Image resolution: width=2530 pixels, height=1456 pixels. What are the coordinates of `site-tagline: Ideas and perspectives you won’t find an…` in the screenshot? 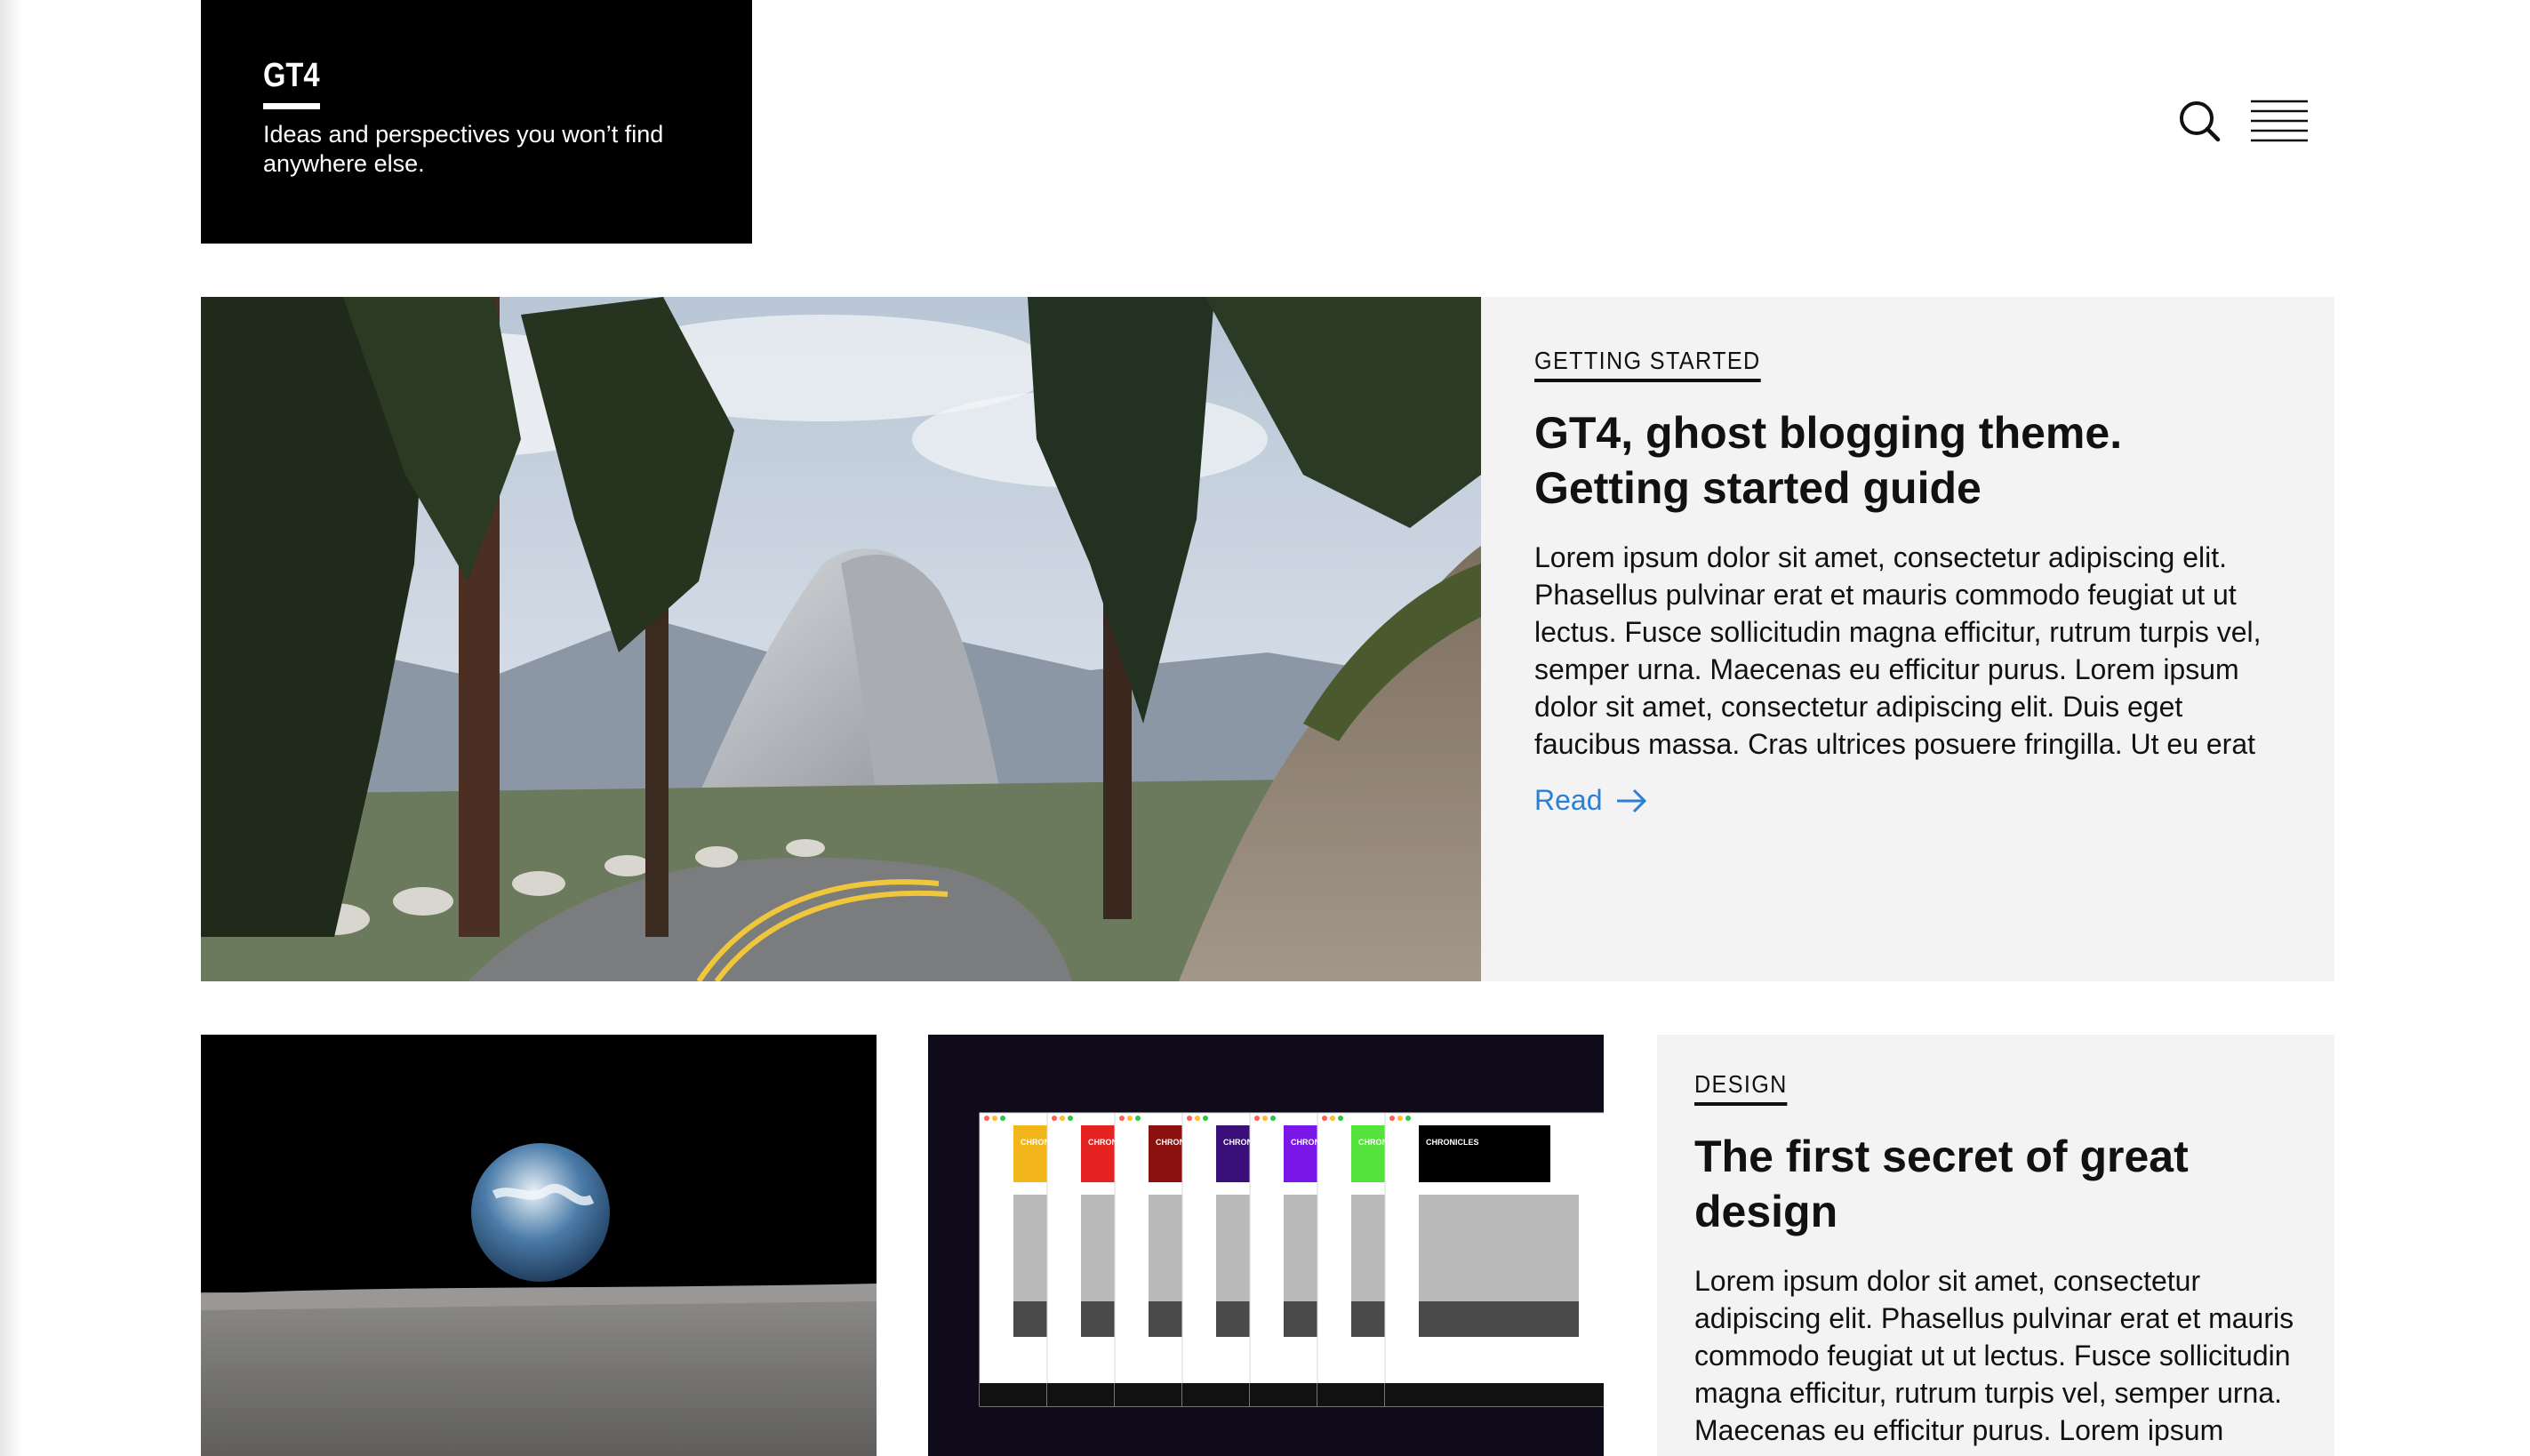 It's located at (463, 149).